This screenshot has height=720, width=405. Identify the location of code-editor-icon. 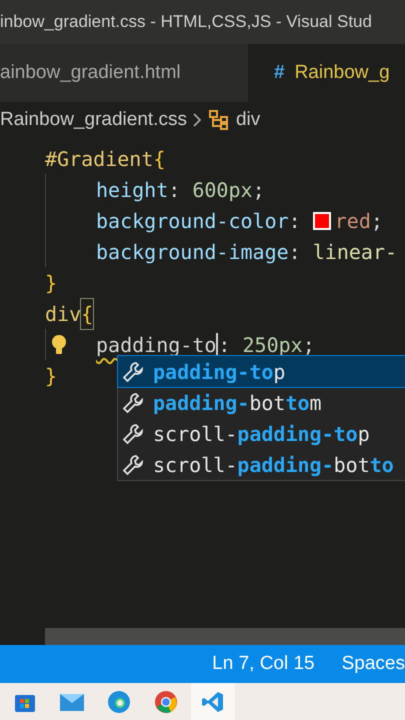
(213, 702).